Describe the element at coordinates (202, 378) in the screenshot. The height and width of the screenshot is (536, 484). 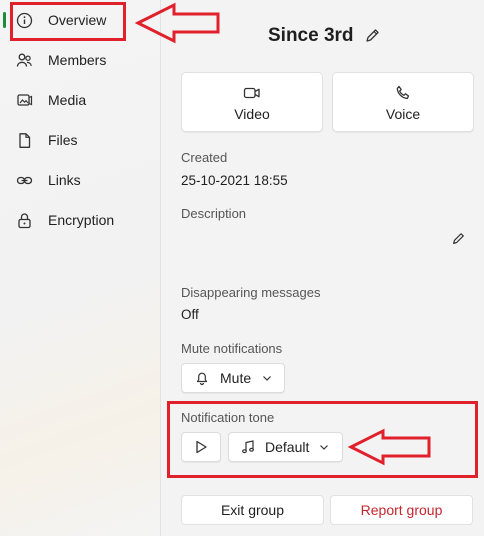
I see `bell-icon` at that location.